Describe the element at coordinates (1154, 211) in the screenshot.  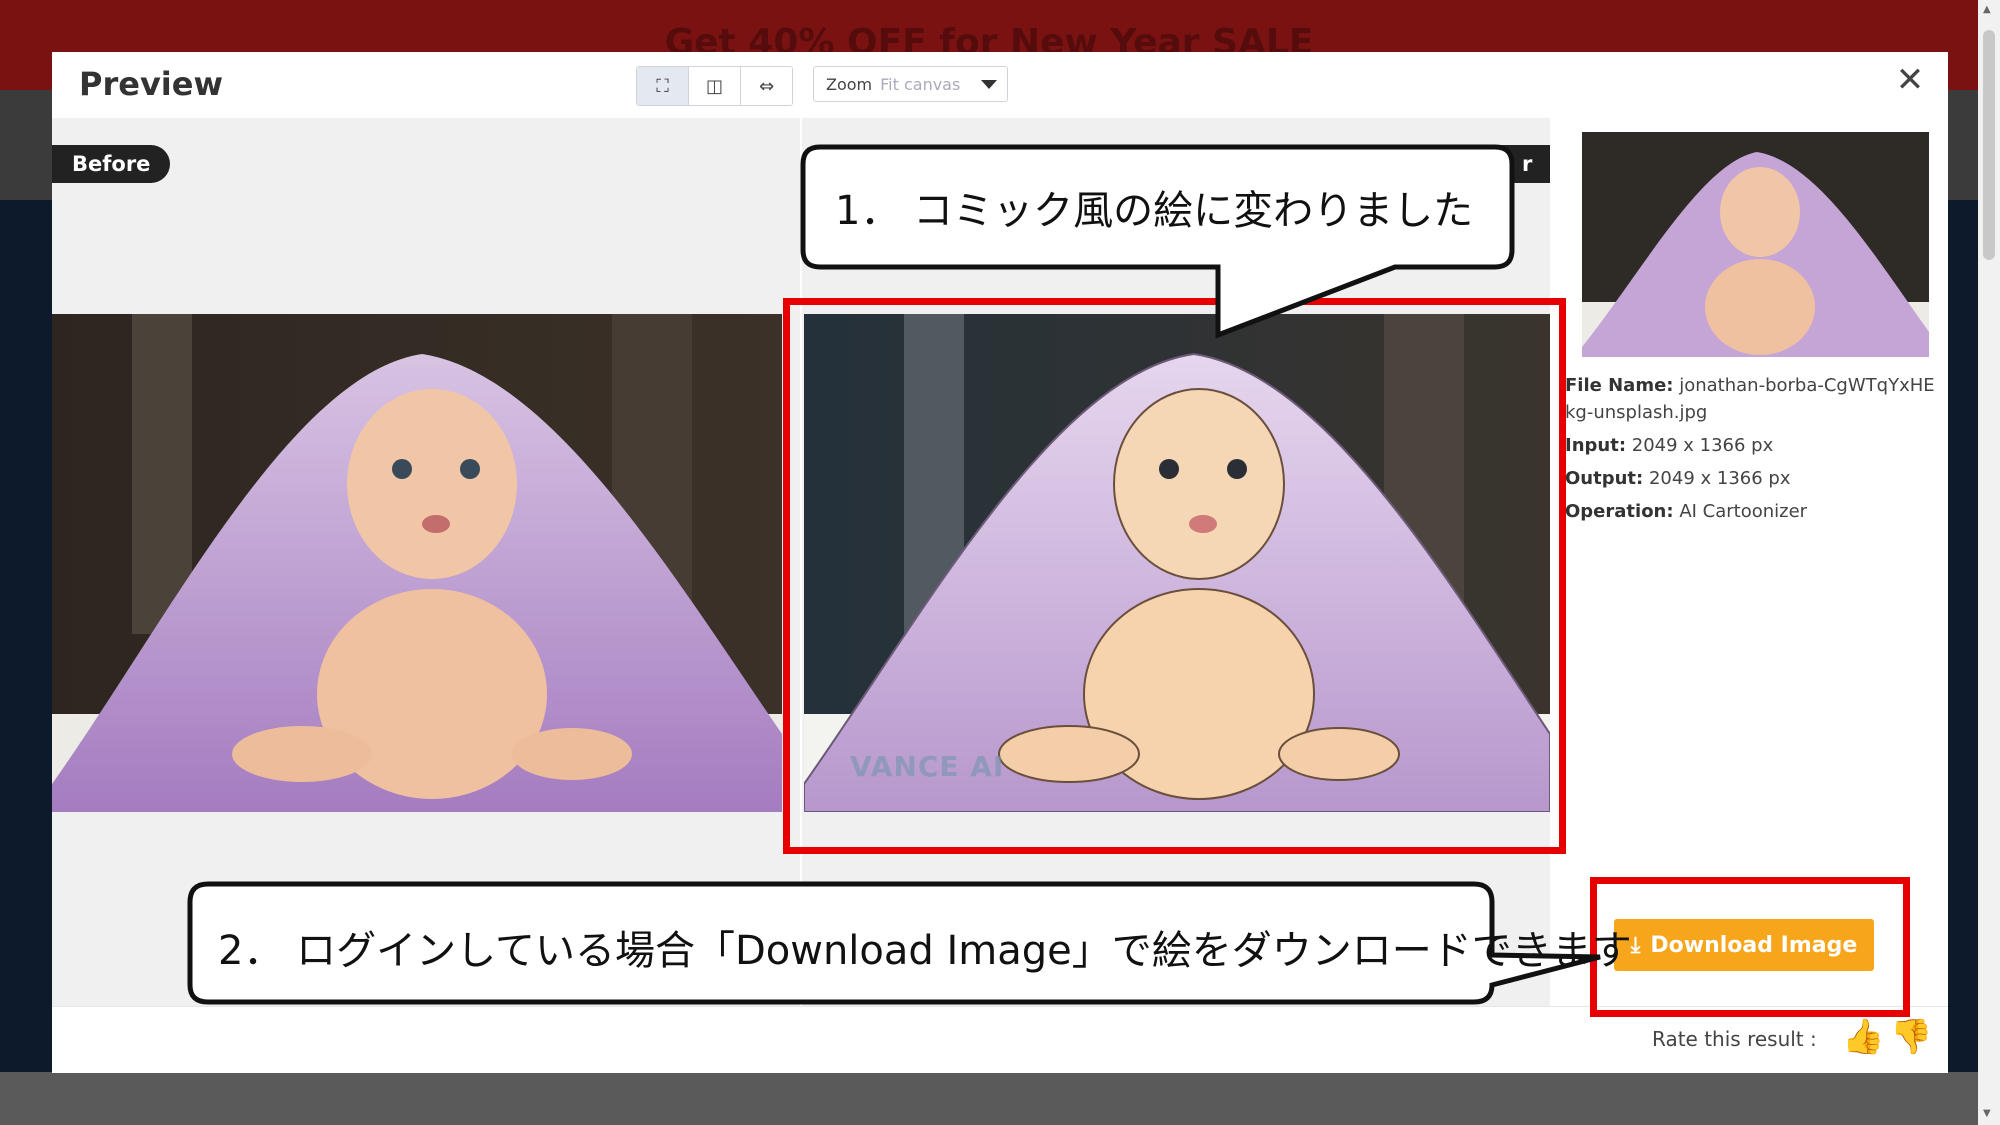
I see `callout-1-text: 1． コミック風の絵に変わりました` at that location.